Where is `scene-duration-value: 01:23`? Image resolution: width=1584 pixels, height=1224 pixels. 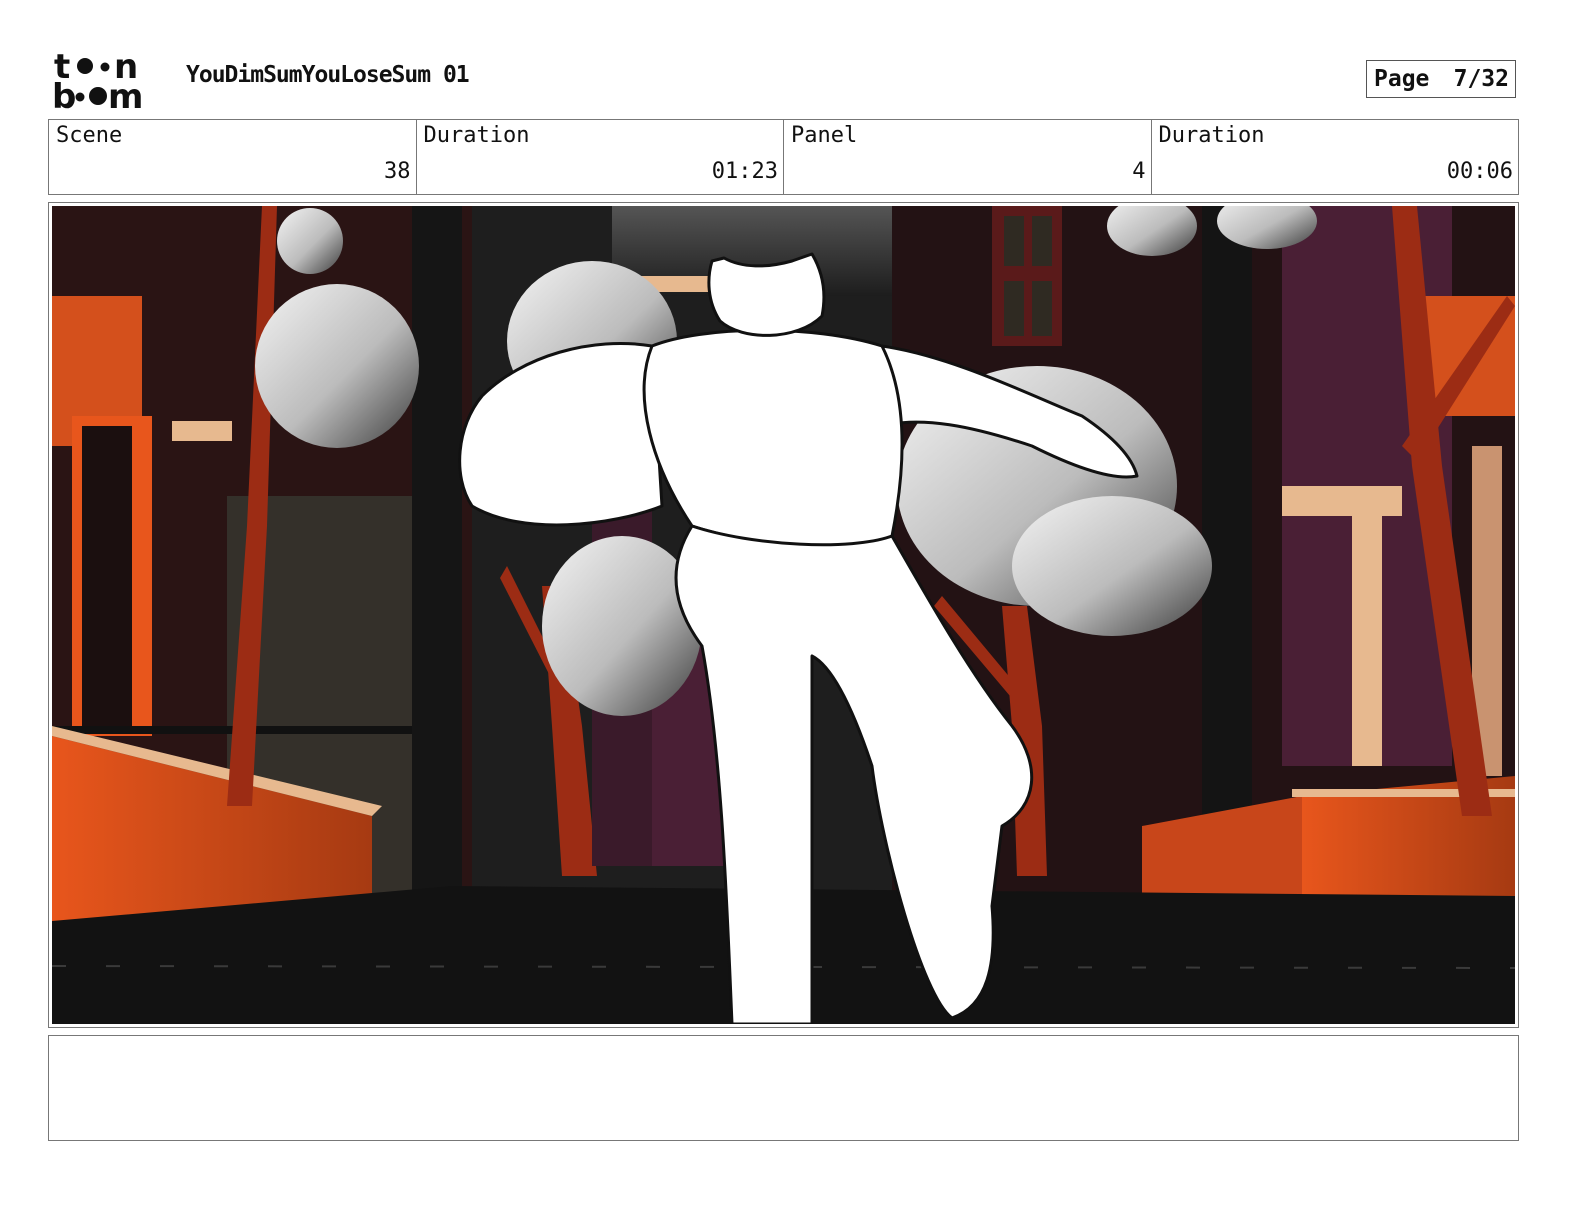 scene-duration-value: 01:23 is located at coordinates (744, 171).